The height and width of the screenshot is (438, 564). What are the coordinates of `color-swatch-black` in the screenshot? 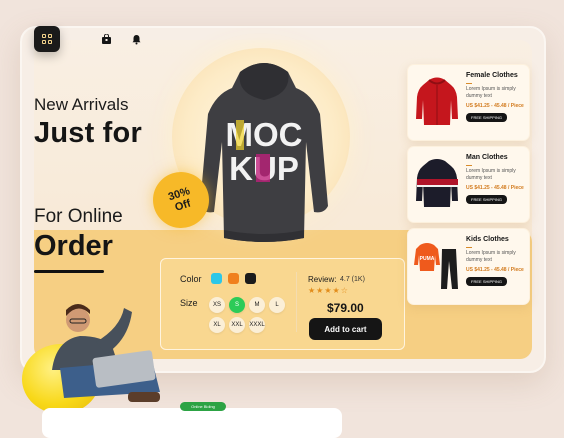 It's located at (250, 278).